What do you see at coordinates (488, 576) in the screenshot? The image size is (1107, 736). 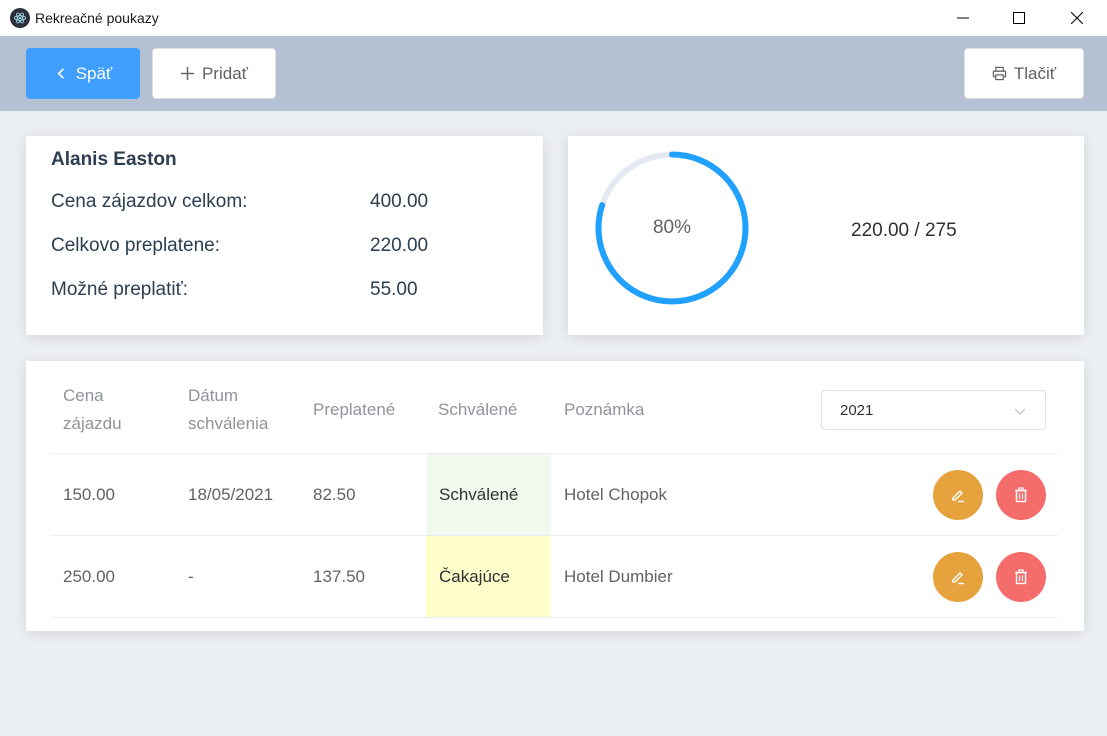 I see `status-badge: Čakajúce` at bounding box center [488, 576].